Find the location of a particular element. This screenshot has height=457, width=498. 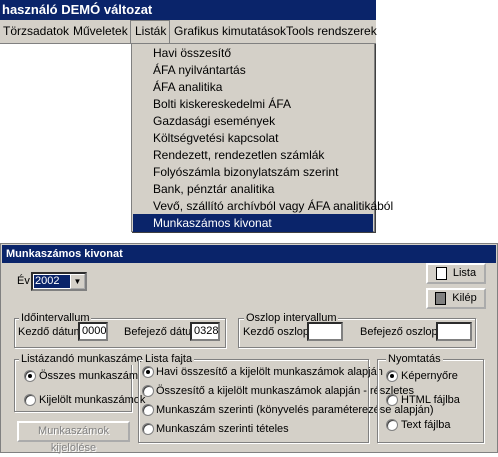

kilep-button-label: Kilép is located at coordinates (464, 298).